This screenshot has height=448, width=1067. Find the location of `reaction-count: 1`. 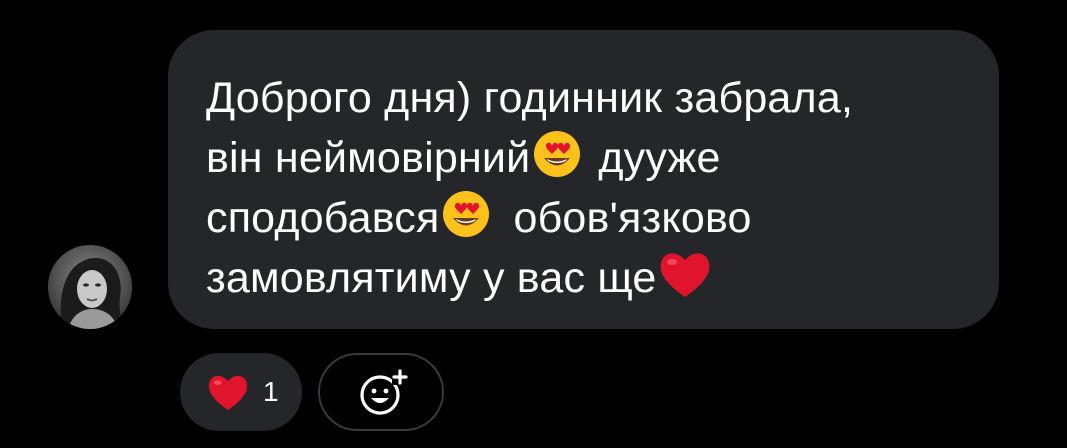

reaction-count: 1 is located at coordinates (271, 391).